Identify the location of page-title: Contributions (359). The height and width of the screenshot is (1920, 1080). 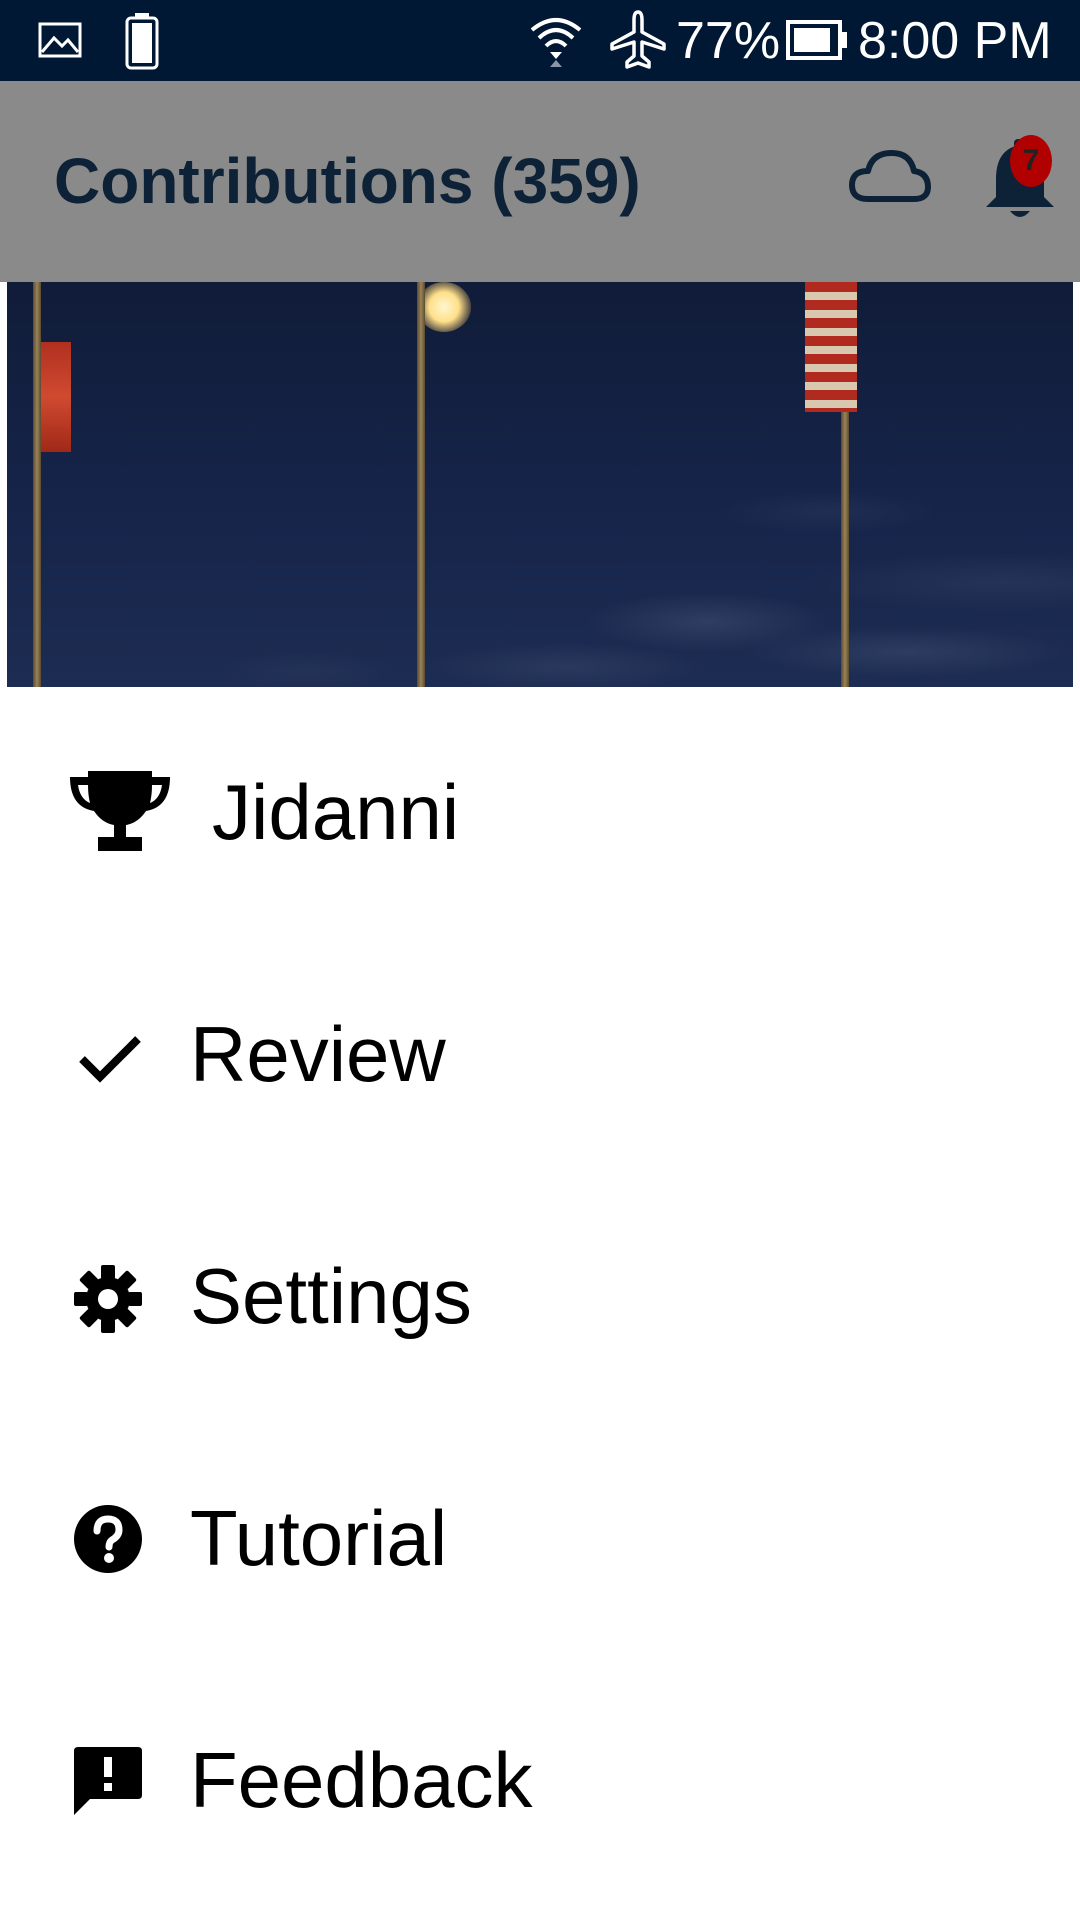
(347, 181).